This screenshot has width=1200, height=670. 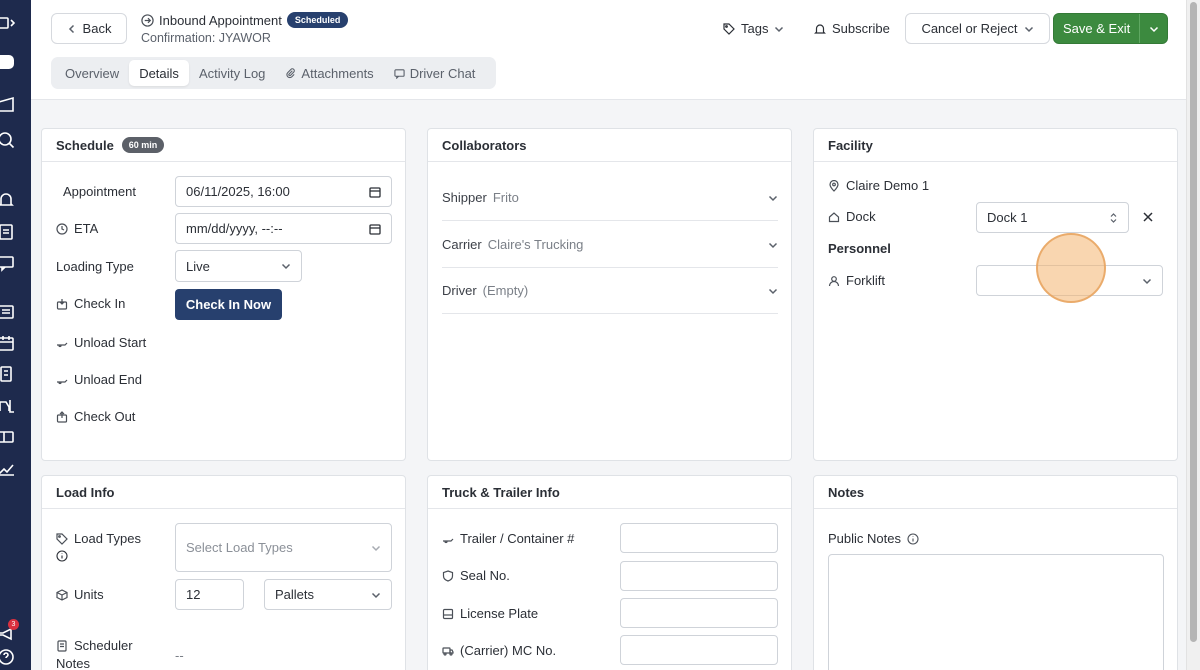 What do you see at coordinates (834, 280) in the screenshot?
I see `user-icon` at bounding box center [834, 280].